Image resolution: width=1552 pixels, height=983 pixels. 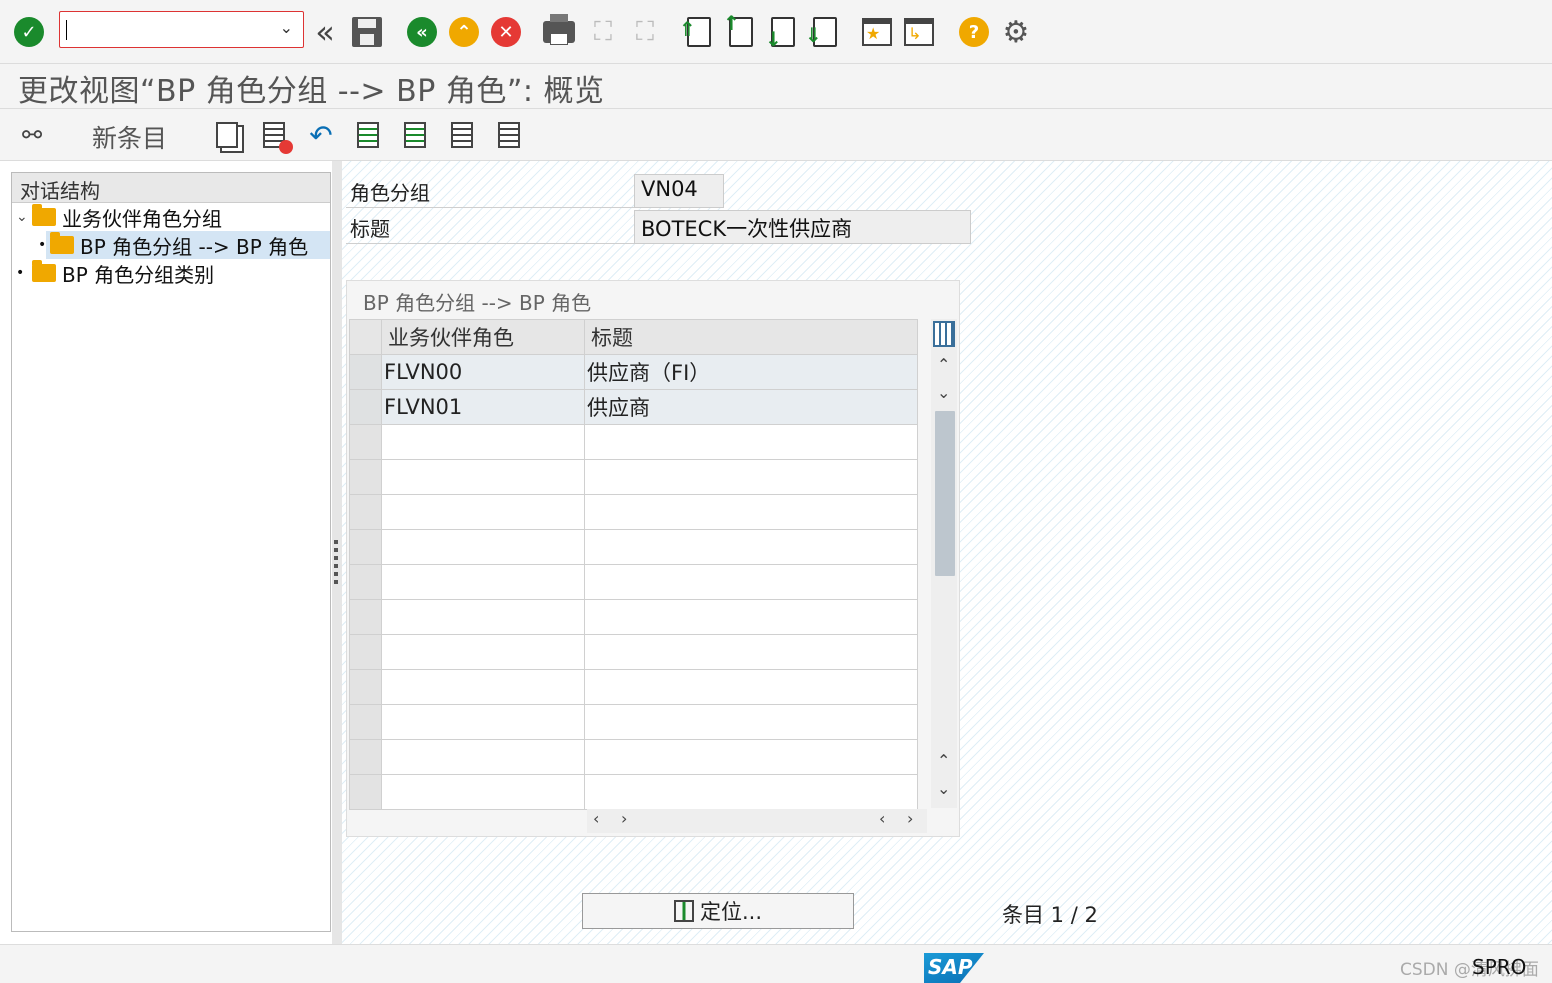 I want to click on tree-item-bp-role-group-role: • BP 角色分组 --> BP 角色, so click(x=184, y=245).